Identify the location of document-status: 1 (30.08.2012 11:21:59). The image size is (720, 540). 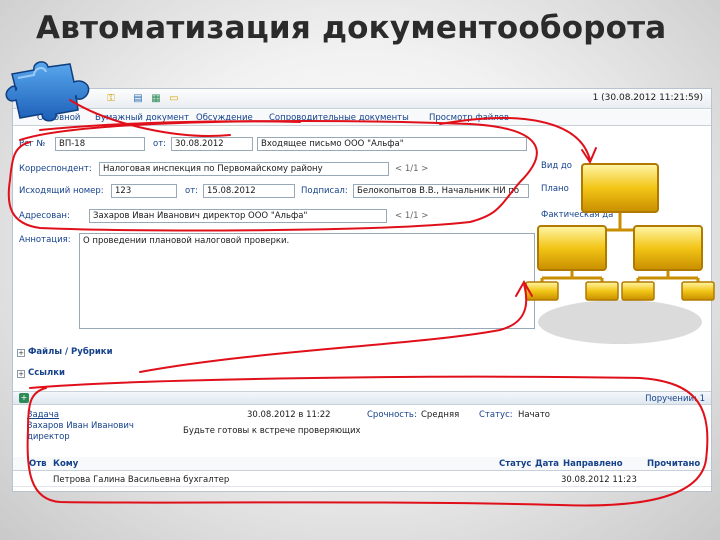
(647, 98).